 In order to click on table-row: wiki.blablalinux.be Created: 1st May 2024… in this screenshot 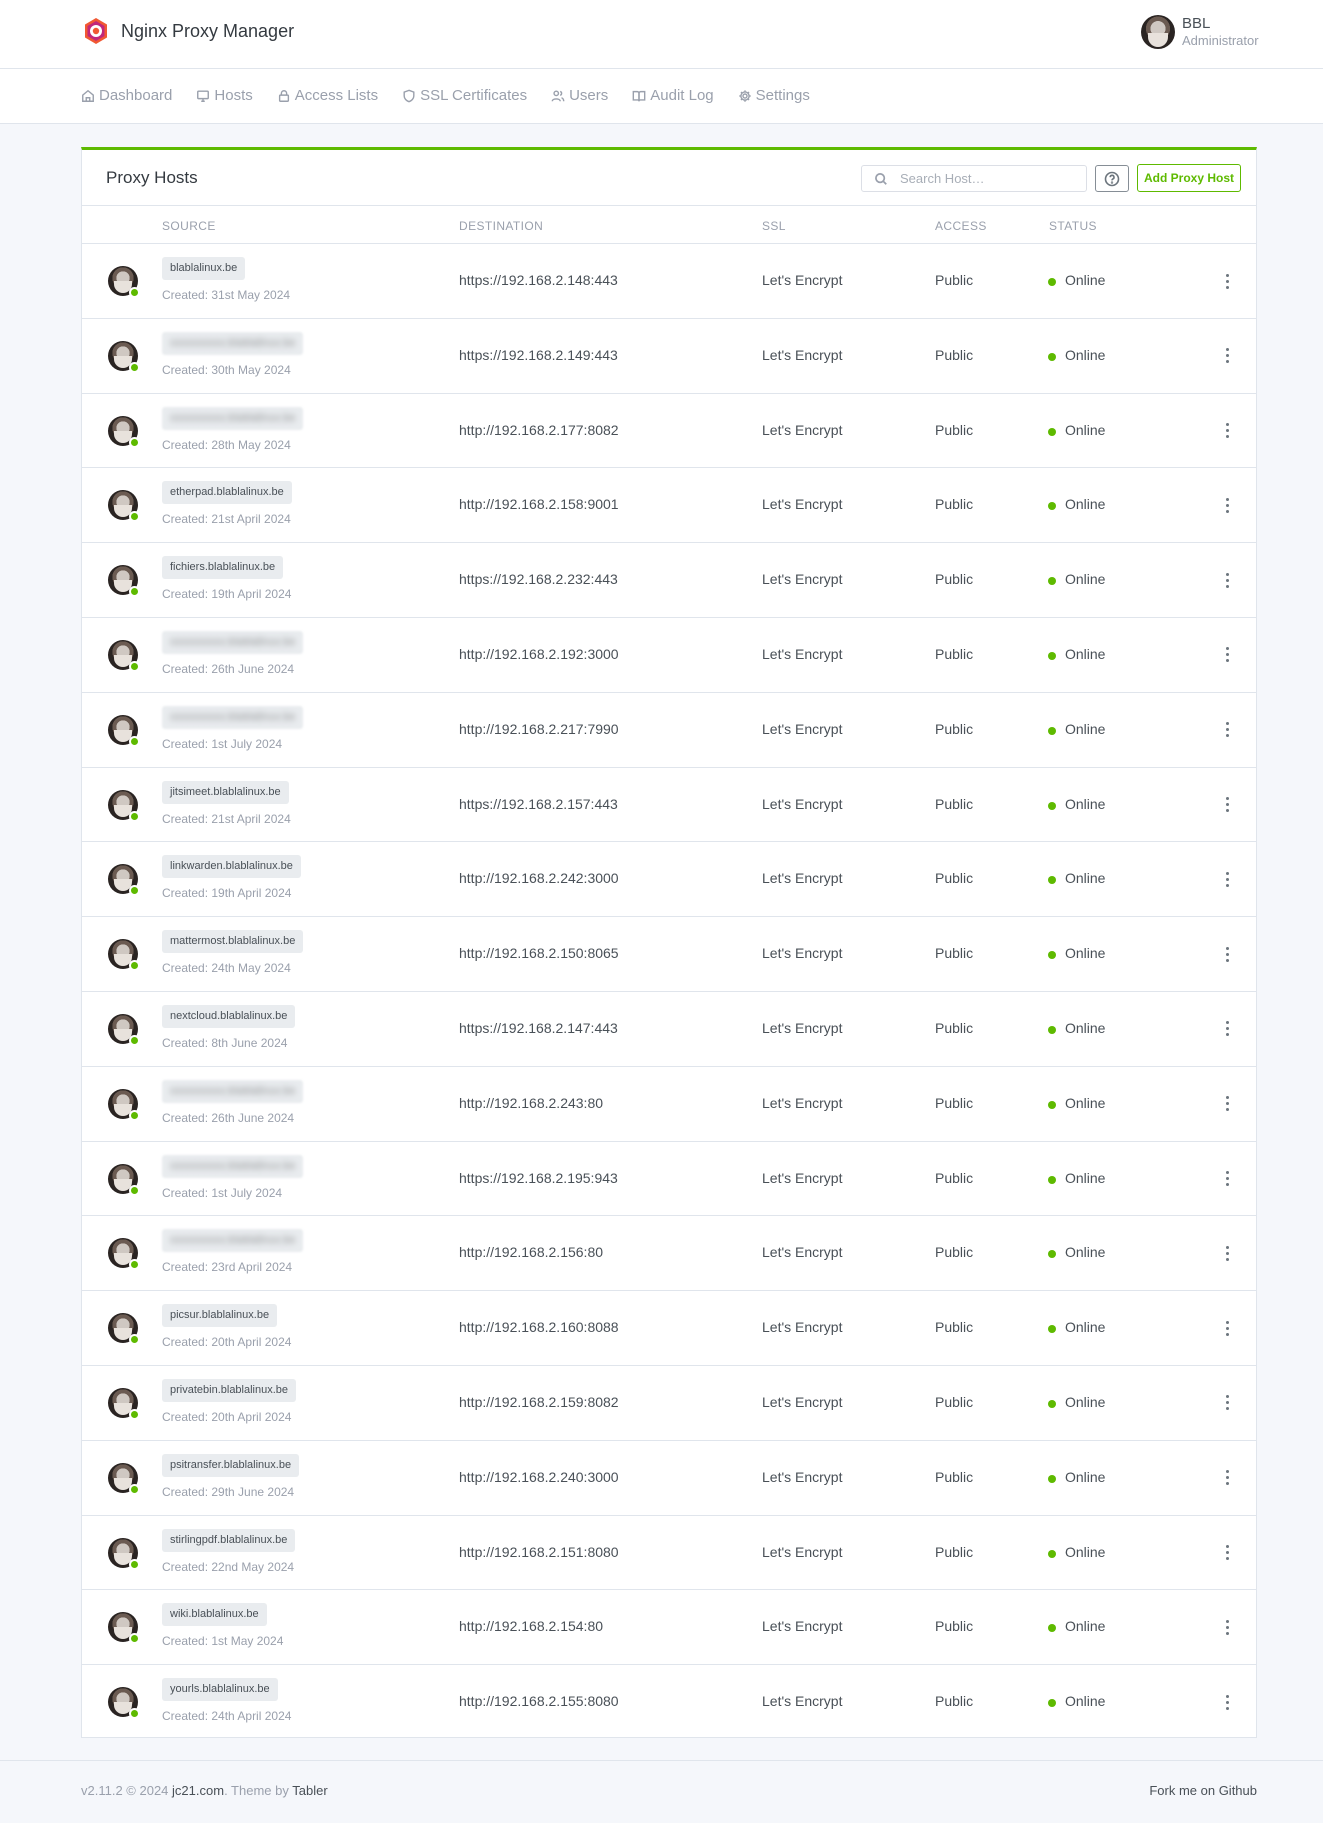, I will do `click(669, 1628)`.